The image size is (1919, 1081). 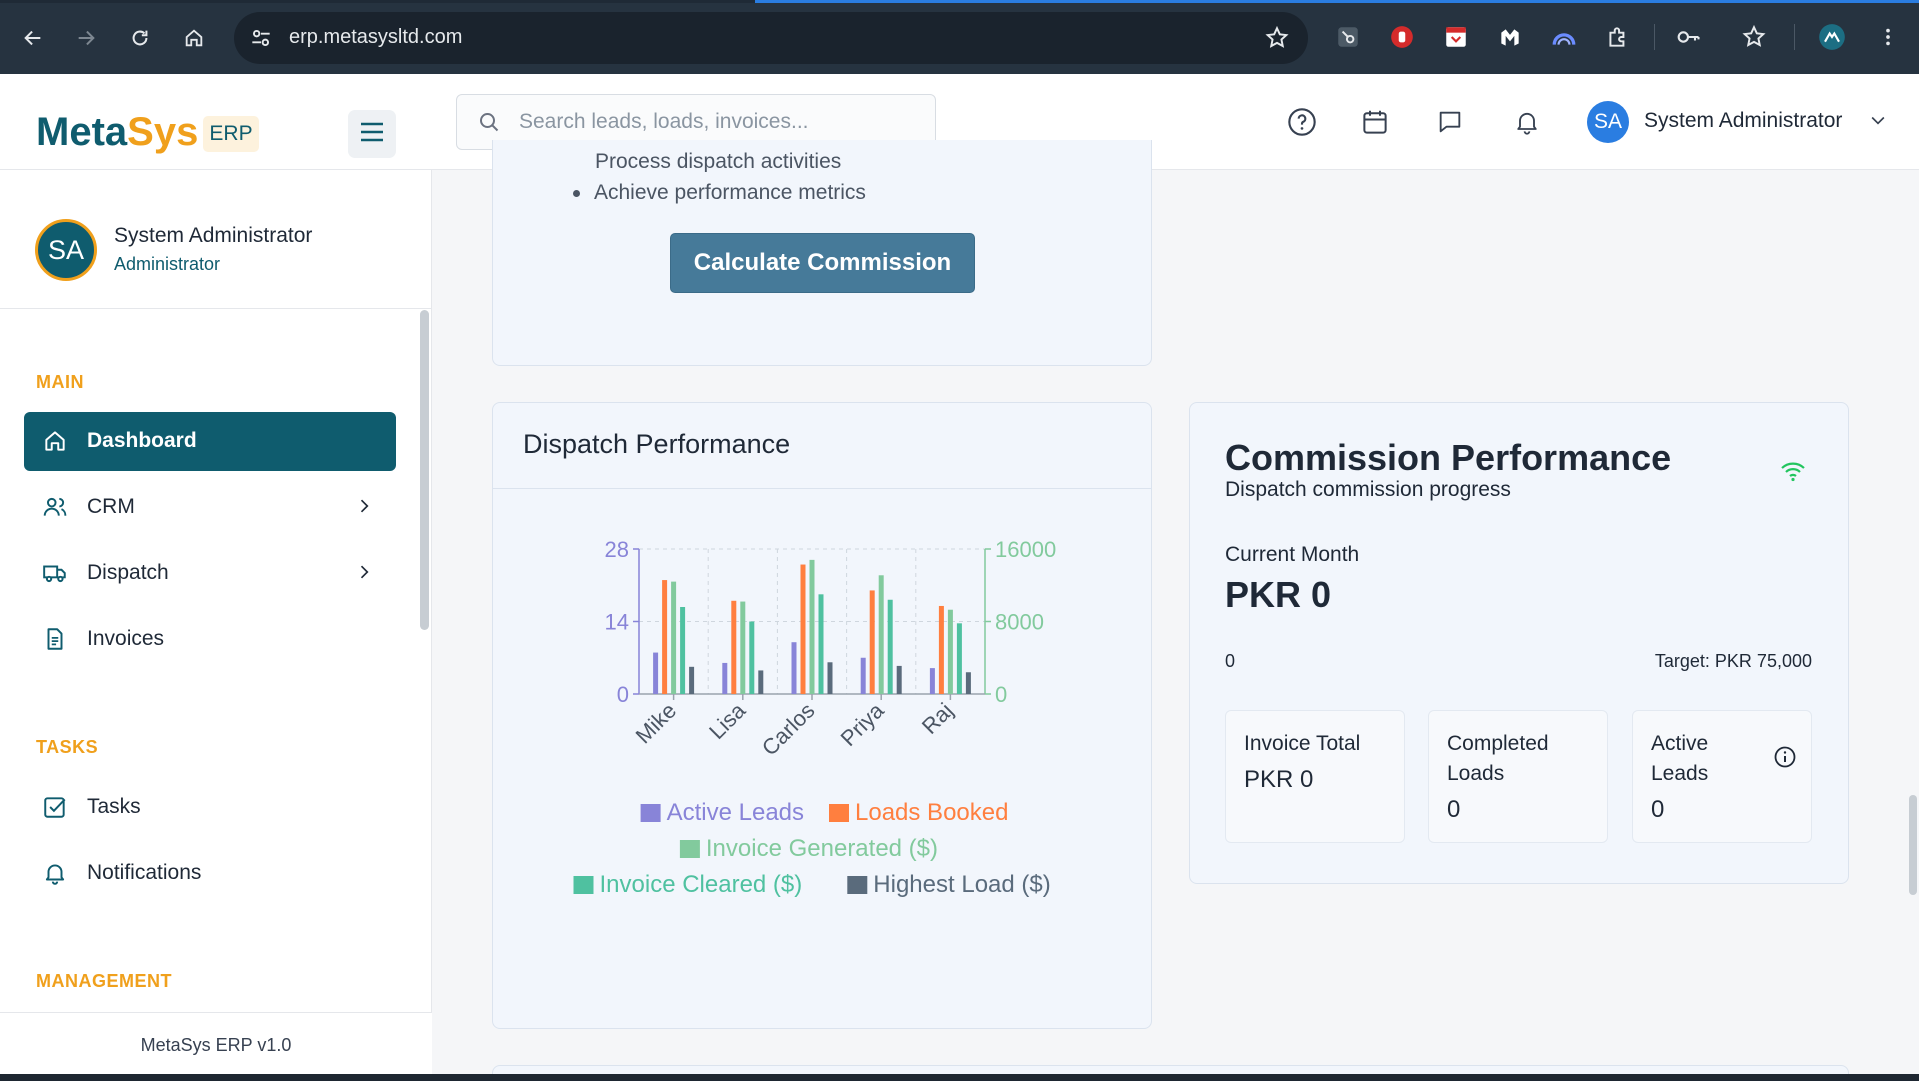 I want to click on legend-label: Loads Booked, so click(x=931, y=812).